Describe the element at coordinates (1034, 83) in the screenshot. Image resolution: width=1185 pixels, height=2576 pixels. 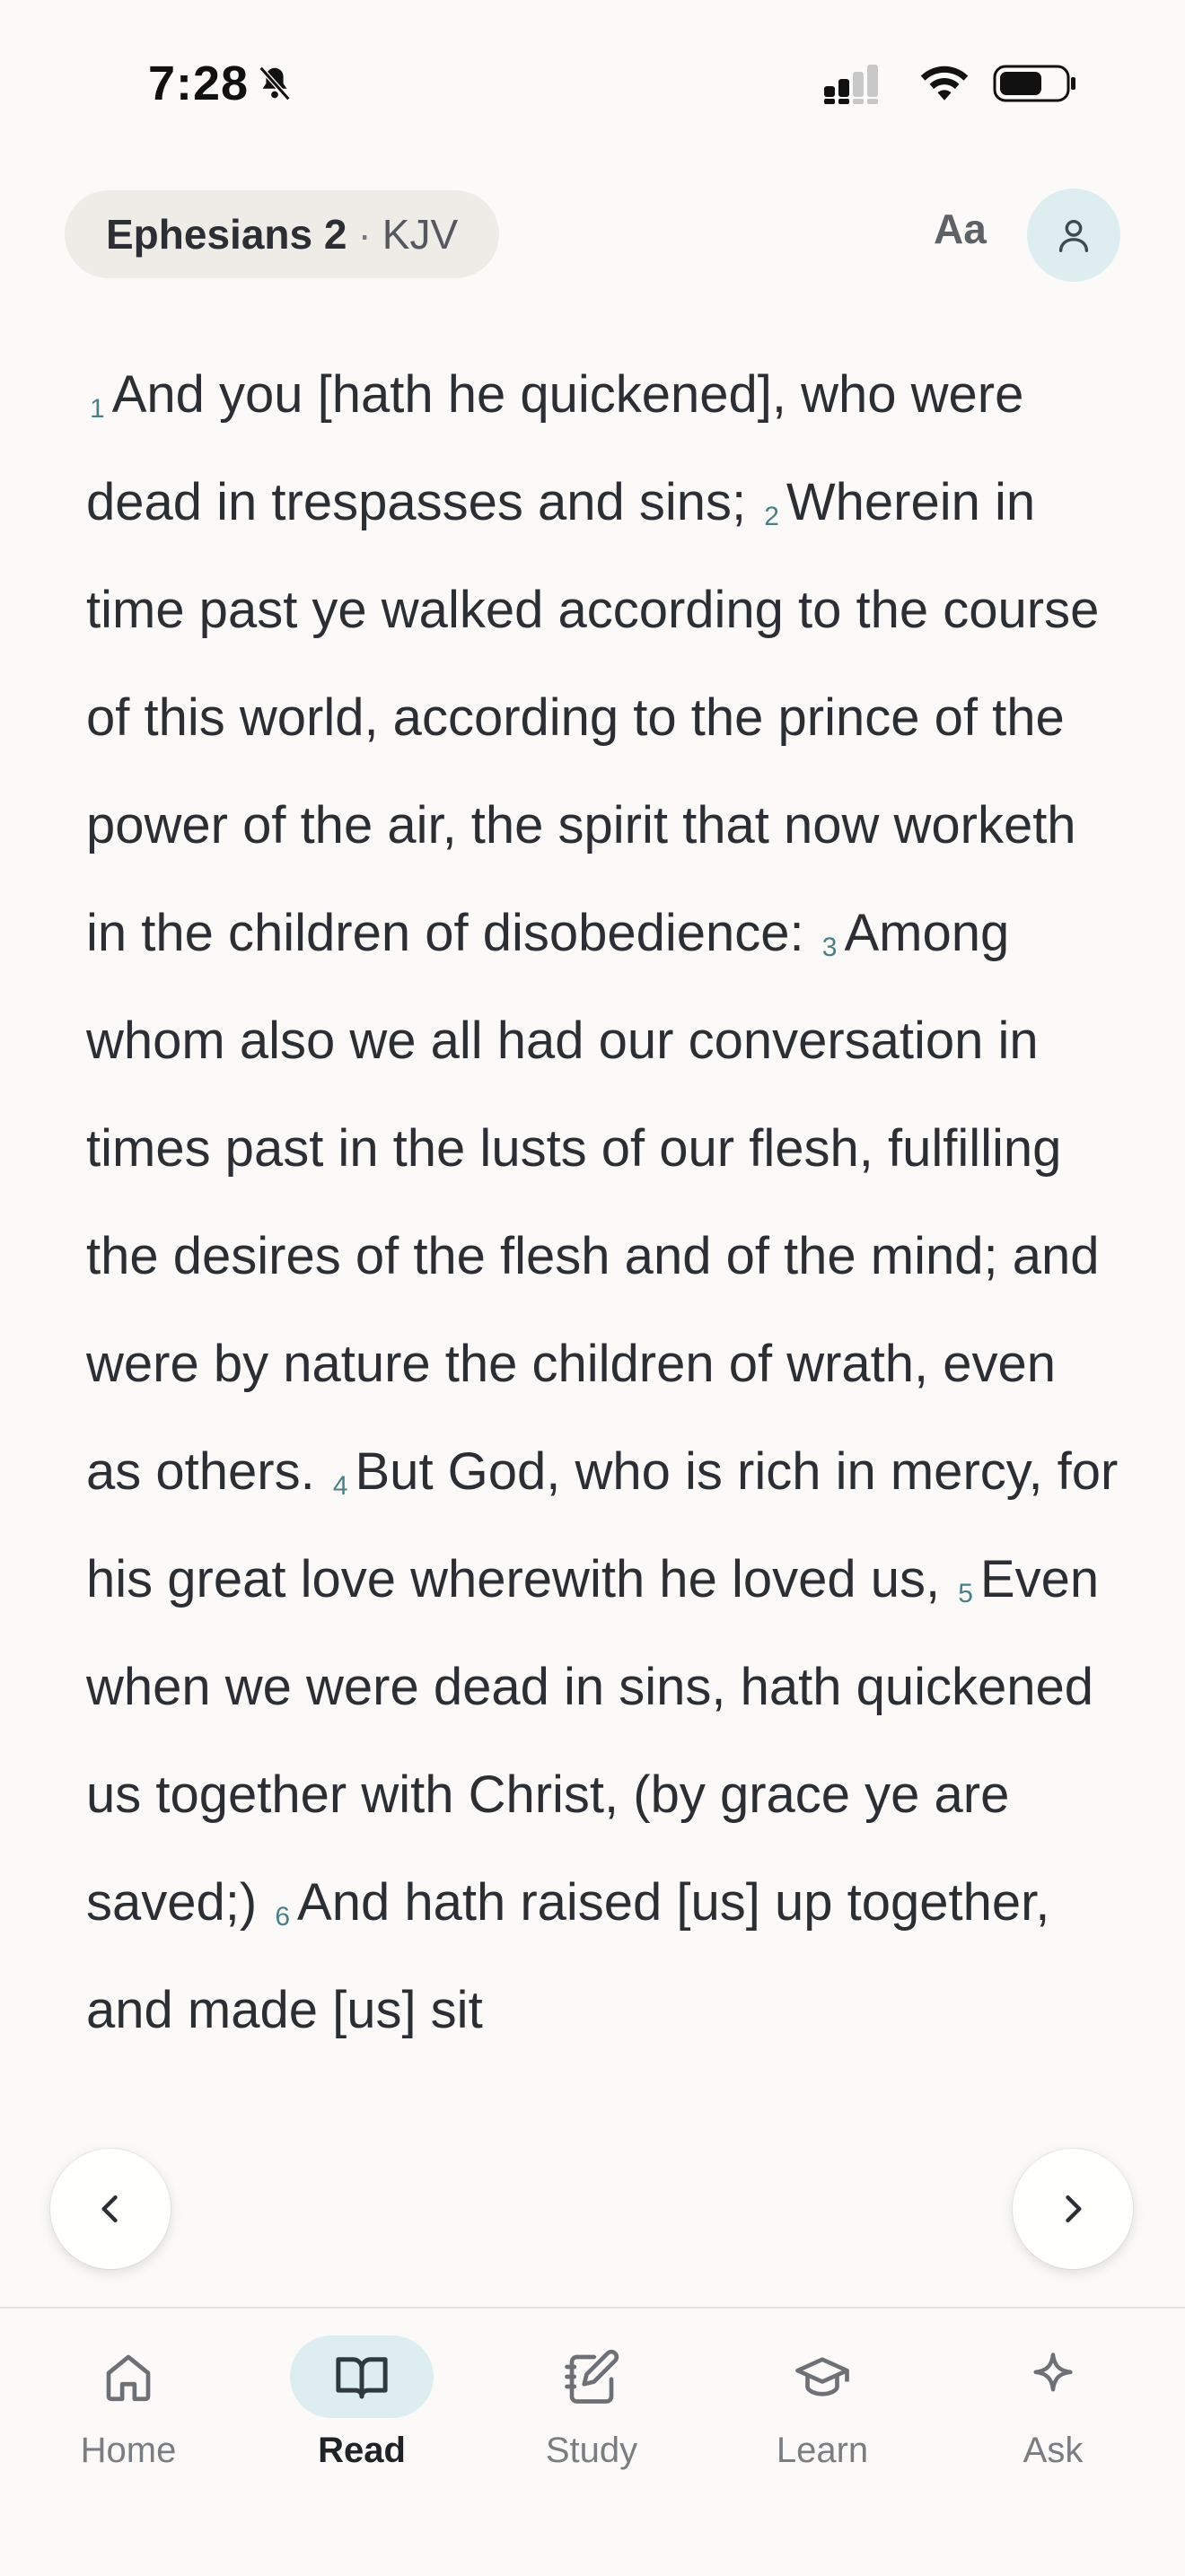
I see `battery-icon` at that location.